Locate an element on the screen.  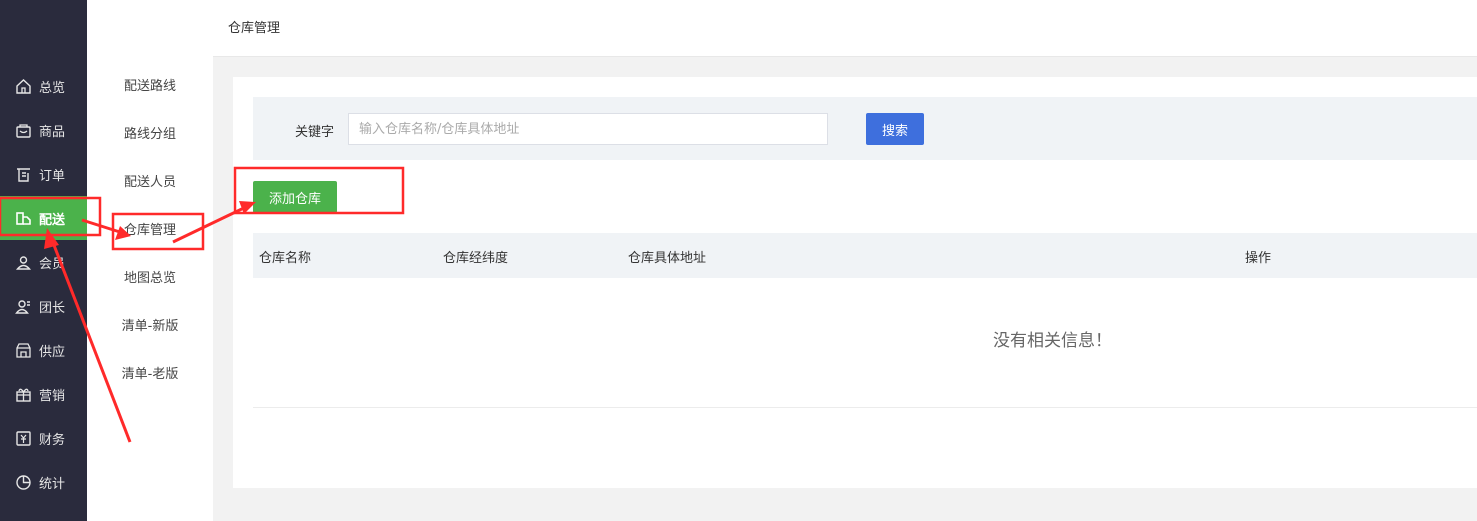
column-header: 仓库具体地址 is located at coordinates (667, 258).